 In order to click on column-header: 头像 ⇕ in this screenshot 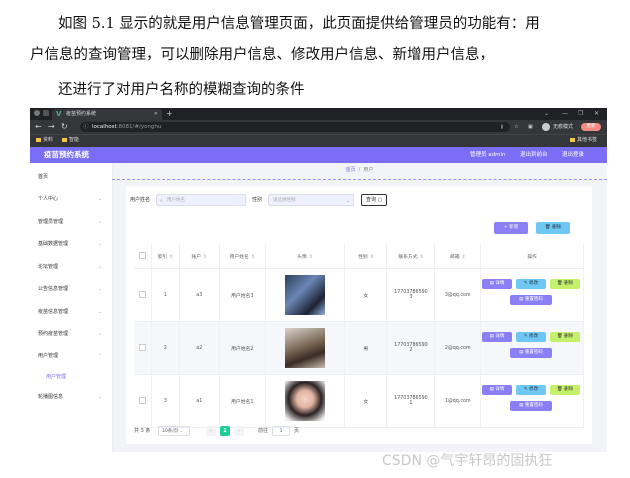, I will do `click(305, 256)`.